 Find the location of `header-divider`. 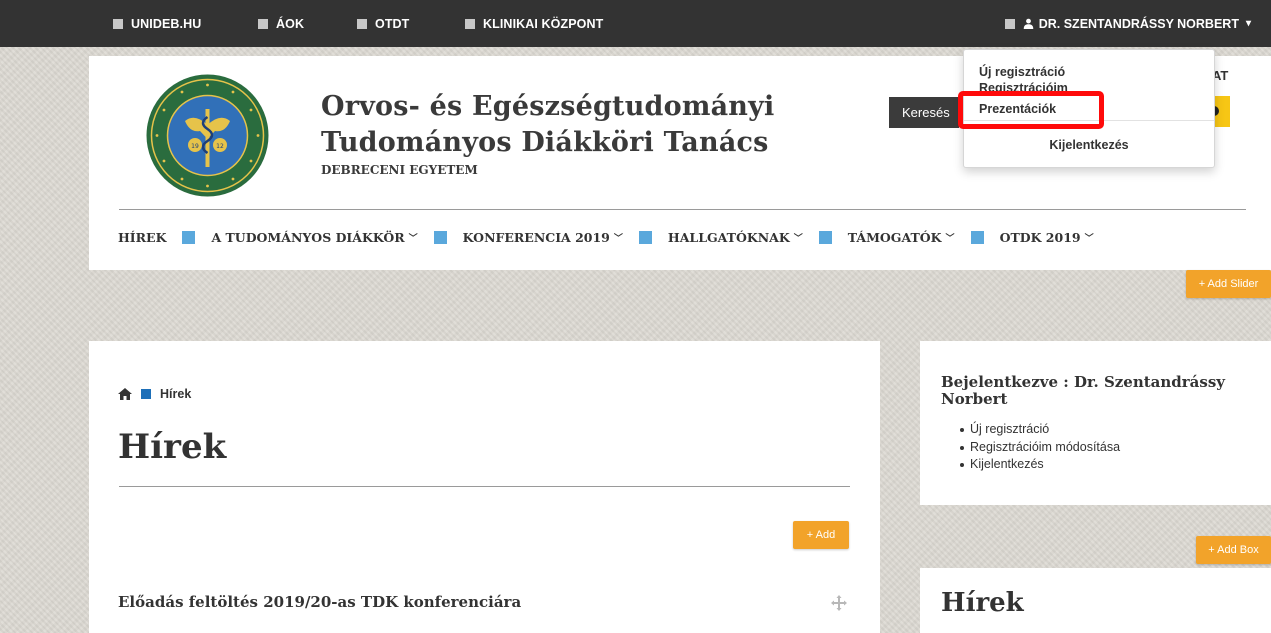

header-divider is located at coordinates (682, 209).